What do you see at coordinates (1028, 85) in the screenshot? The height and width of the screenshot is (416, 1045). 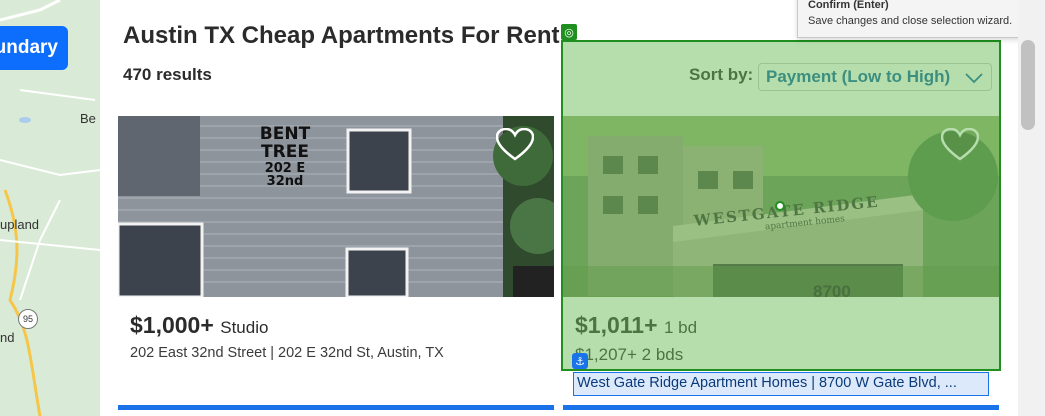 I see `scrollbar-thumb` at bounding box center [1028, 85].